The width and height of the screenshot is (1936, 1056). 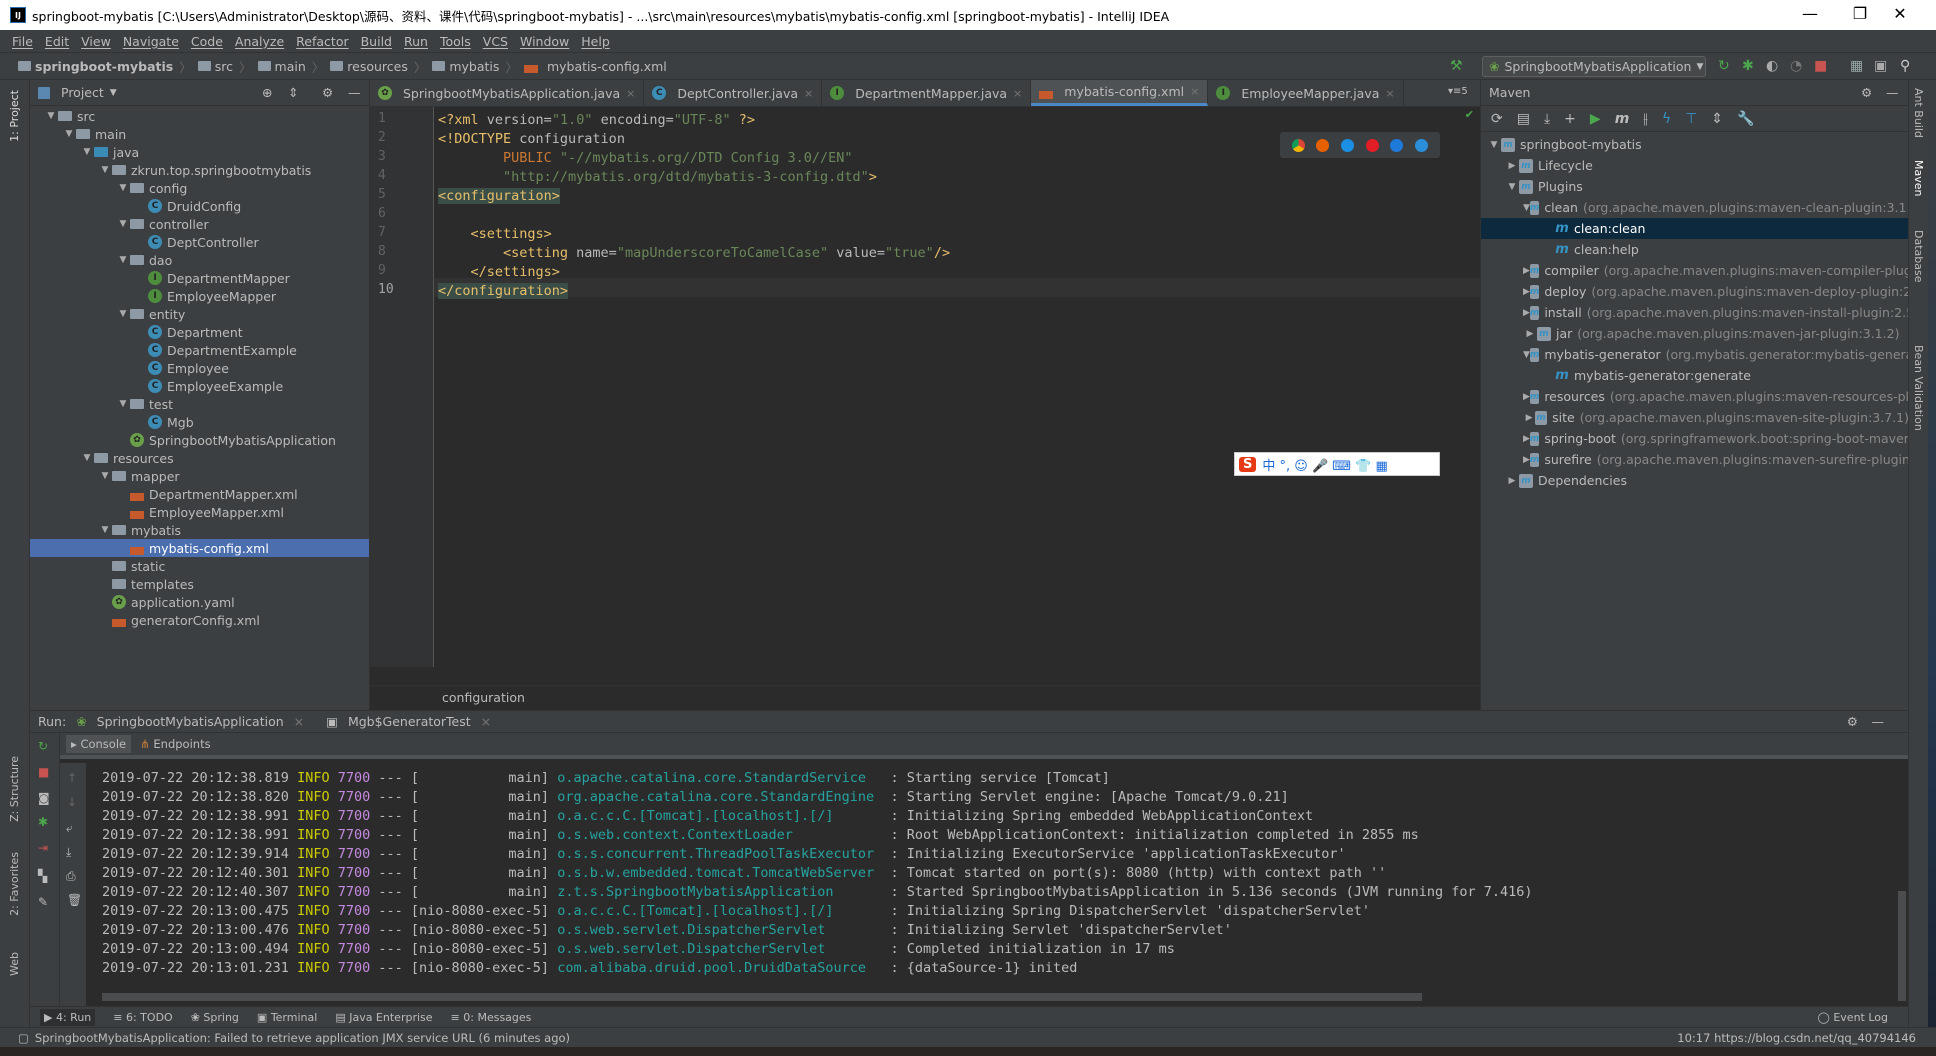 What do you see at coordinates (491, 1017) in the screenshot?
I see `messages-tool-button: ≡ 0: Messages` at bounding box center [491, 1017].